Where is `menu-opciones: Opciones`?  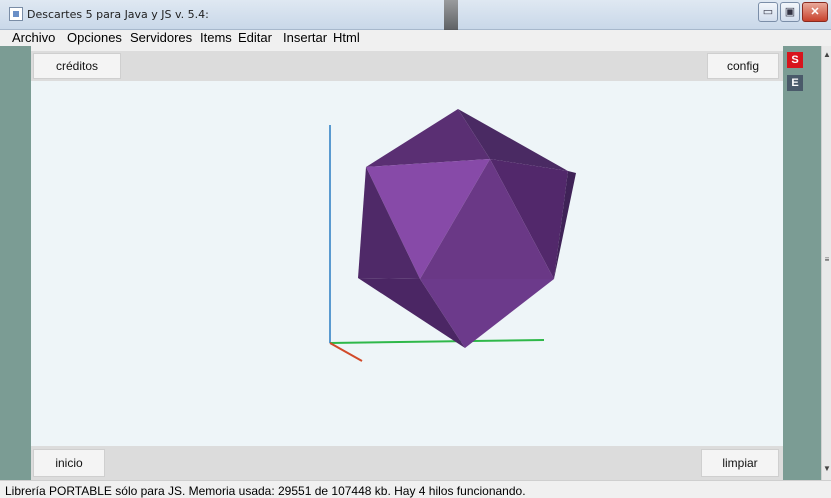 menu-opciones: Opciones is located at coordinates (94, 37).